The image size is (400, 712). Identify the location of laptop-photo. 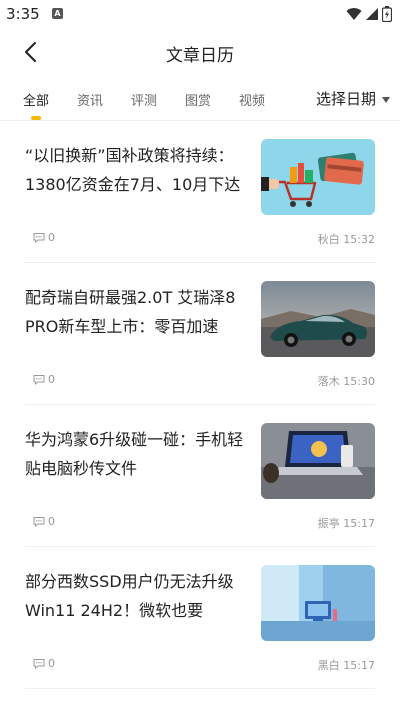
(318, 461).